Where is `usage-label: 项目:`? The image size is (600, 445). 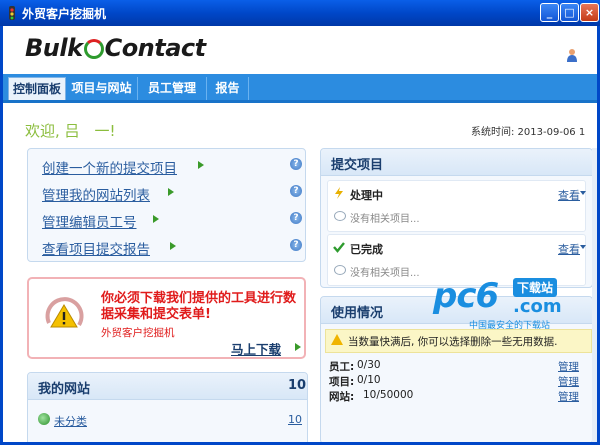 usage-label: 项目: is located at coordinates (342, 382).